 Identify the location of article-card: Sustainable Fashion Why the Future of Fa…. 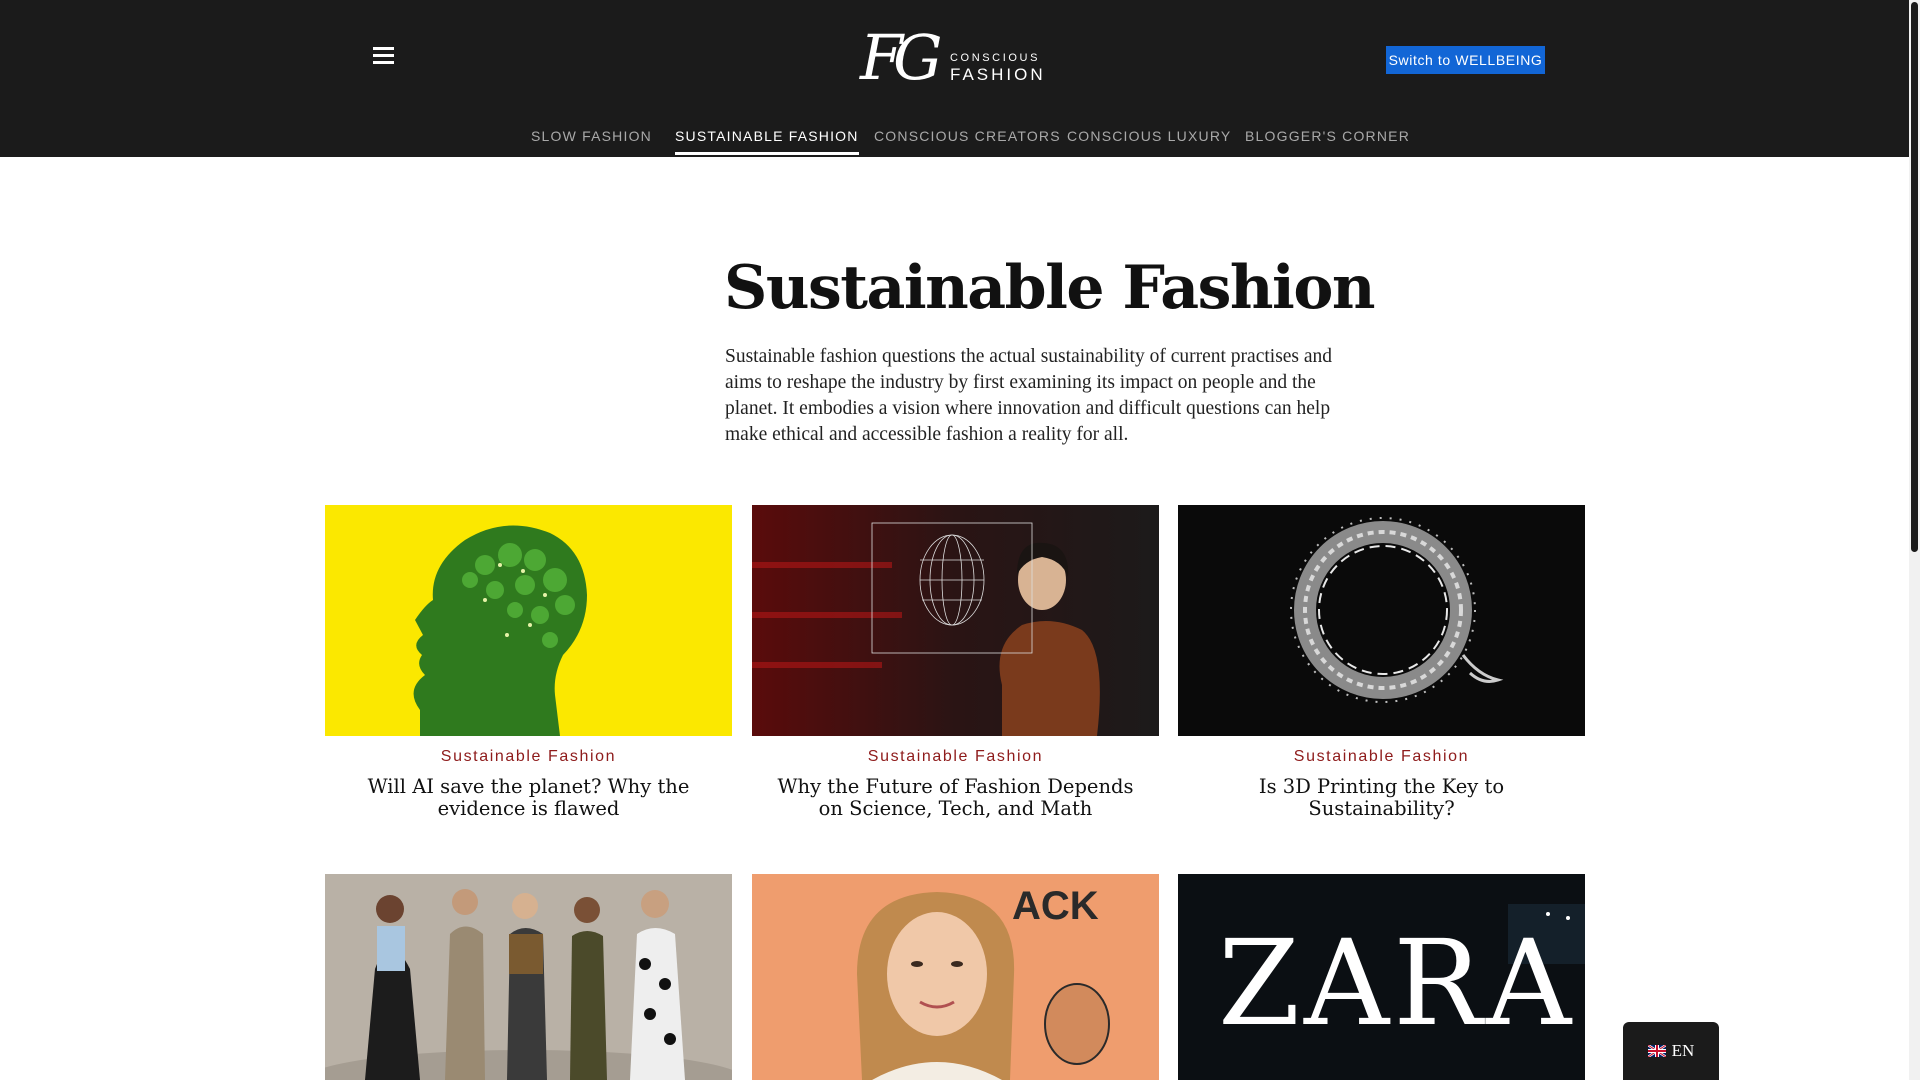
(955, 662).